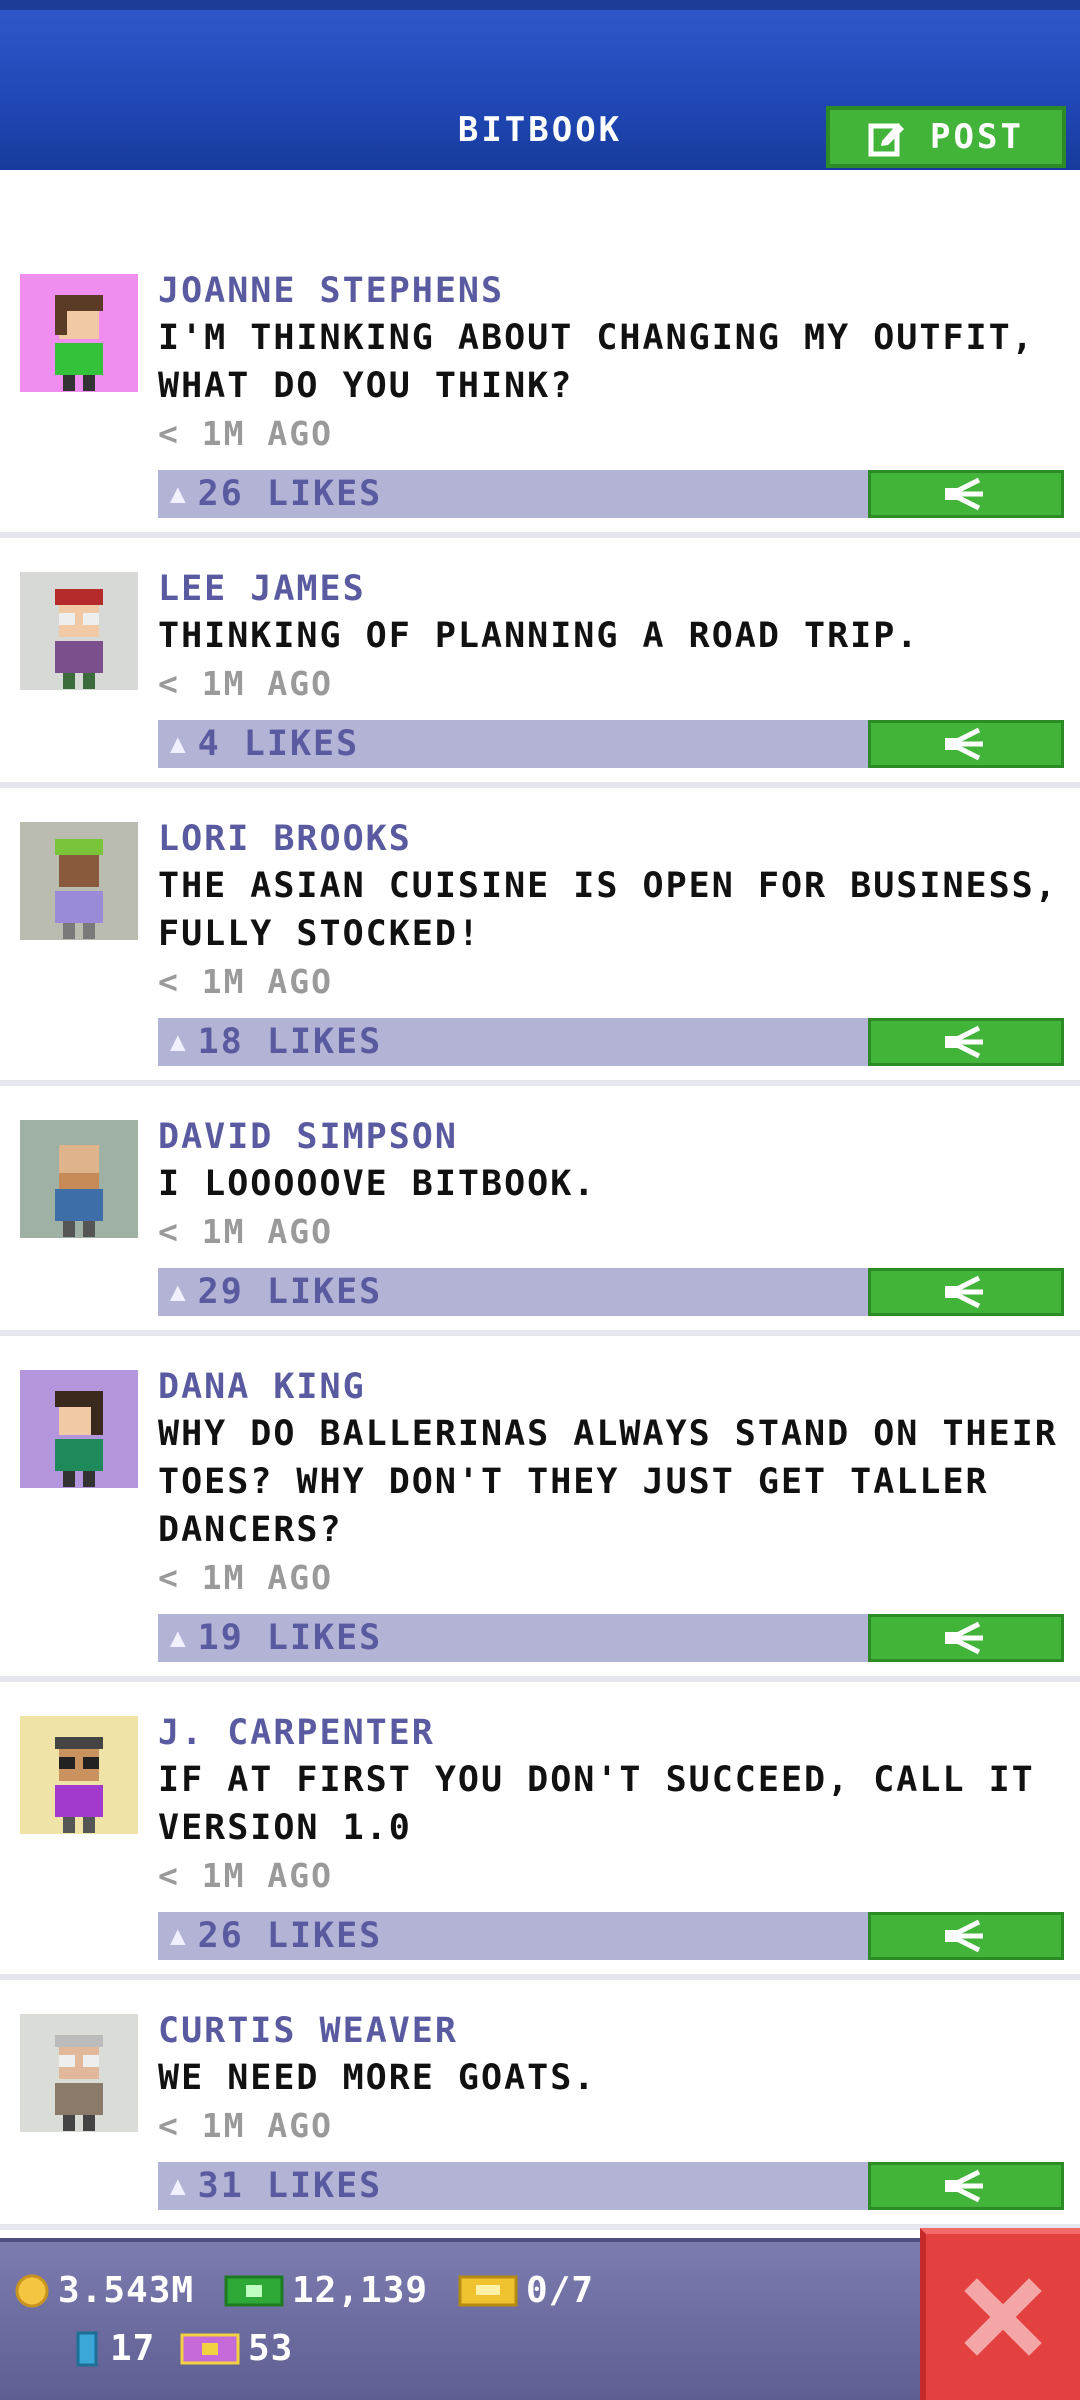 This screenshot has height=2400, width=1080. I want to click on vip-icon, so click(210, 2348).